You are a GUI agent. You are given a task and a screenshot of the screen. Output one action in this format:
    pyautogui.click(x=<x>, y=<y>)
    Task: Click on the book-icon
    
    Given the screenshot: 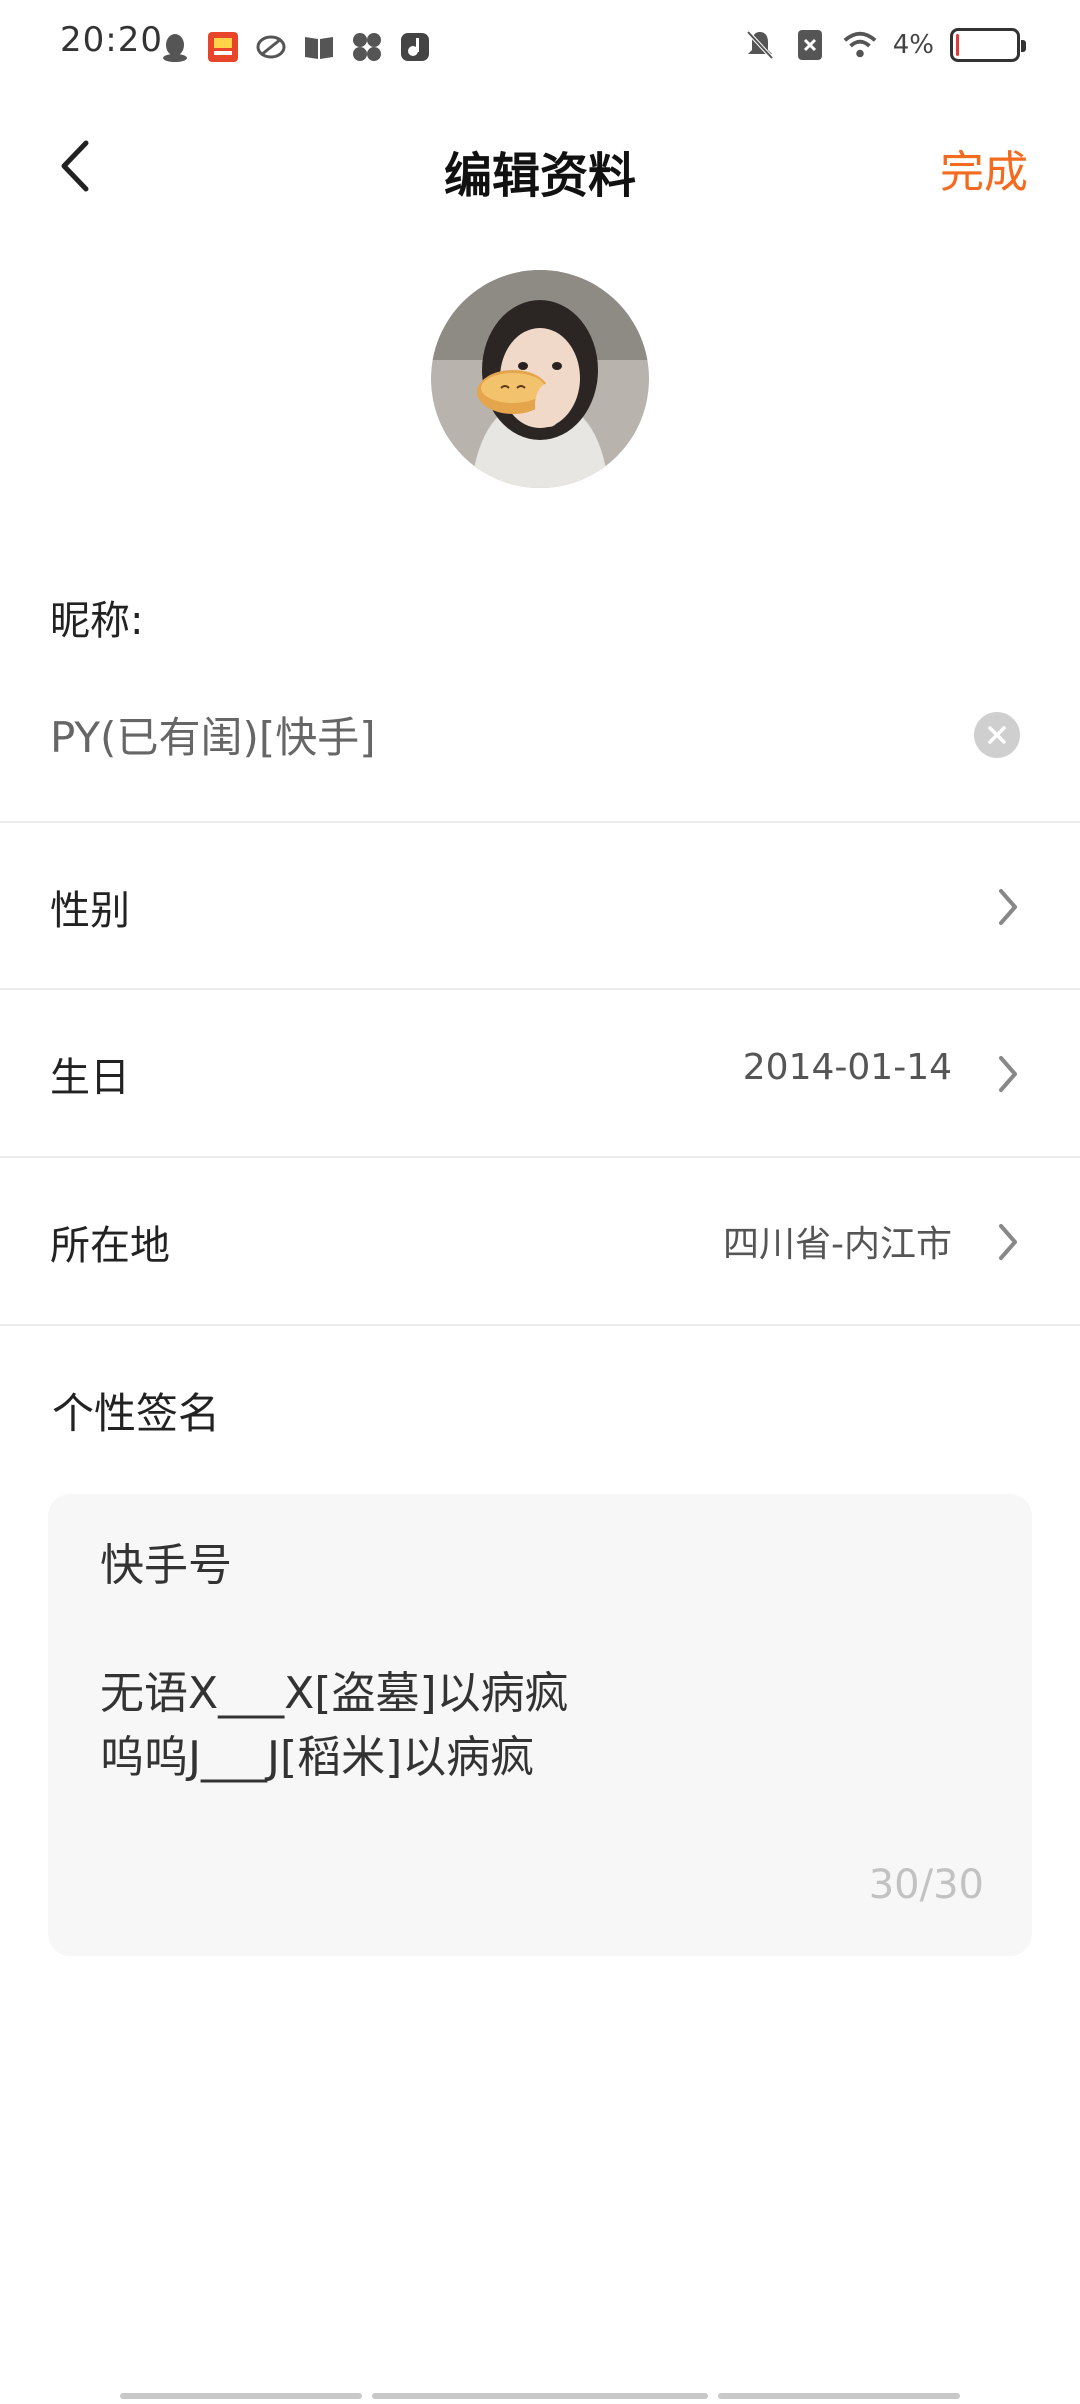 What is the action you would take?
    pyautogui.click(x=319, y=47)
    